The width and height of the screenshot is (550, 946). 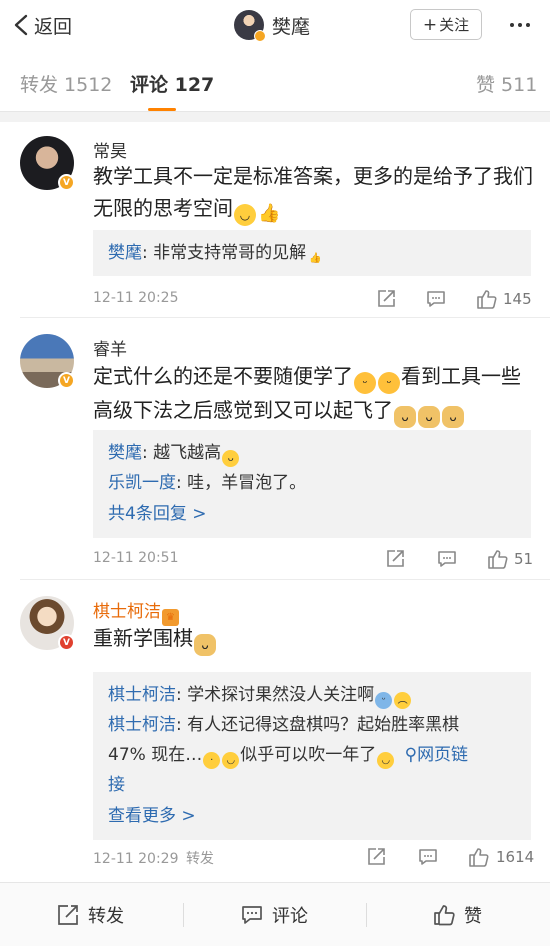 I want to click on reply-author: 乐凯一度, so click(x=142, y=483).